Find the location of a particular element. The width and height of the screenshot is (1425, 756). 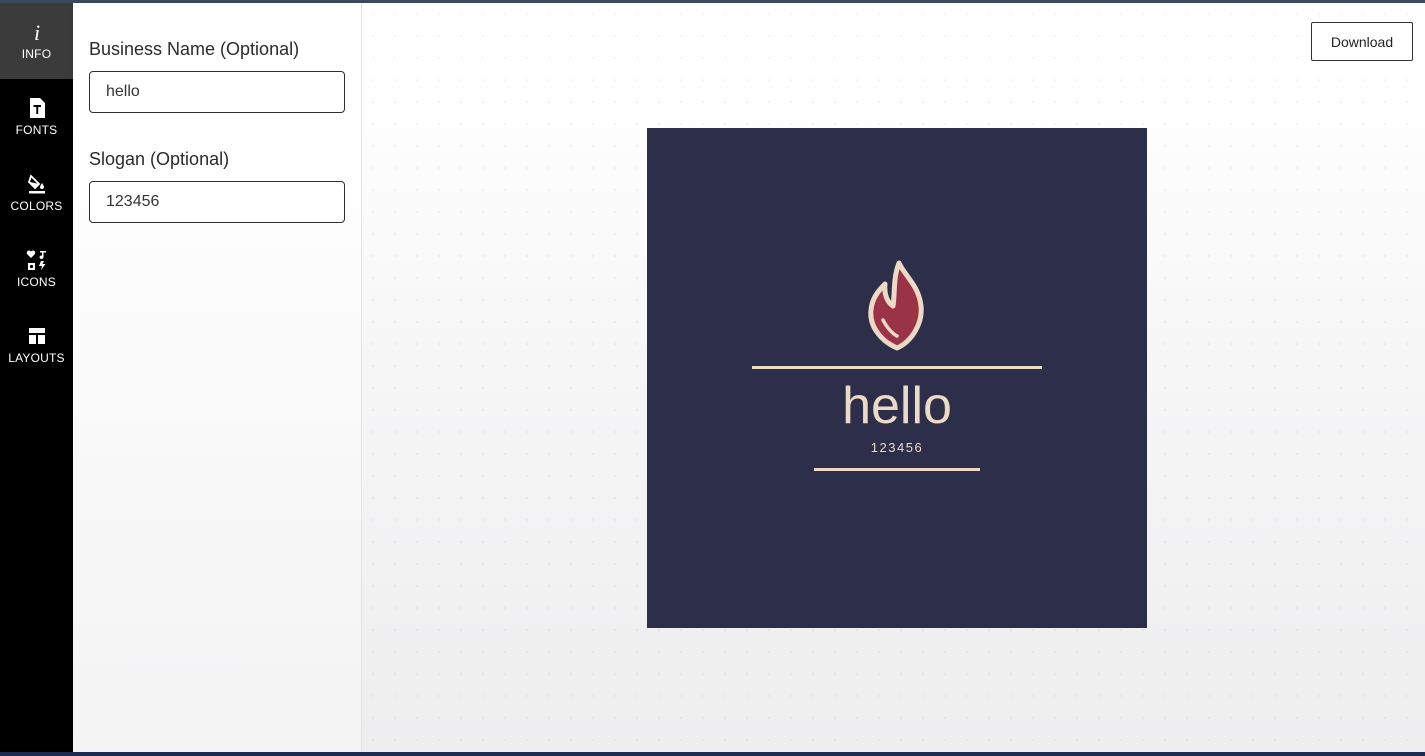

business-name-input is located at coordinates (217, 92).